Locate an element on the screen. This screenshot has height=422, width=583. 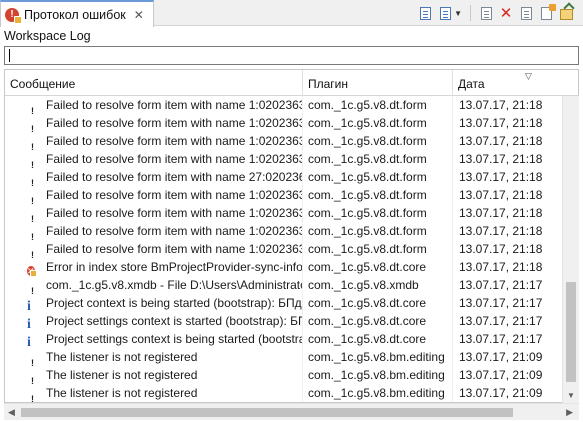
filter-input is located at coordinates (291, 55).